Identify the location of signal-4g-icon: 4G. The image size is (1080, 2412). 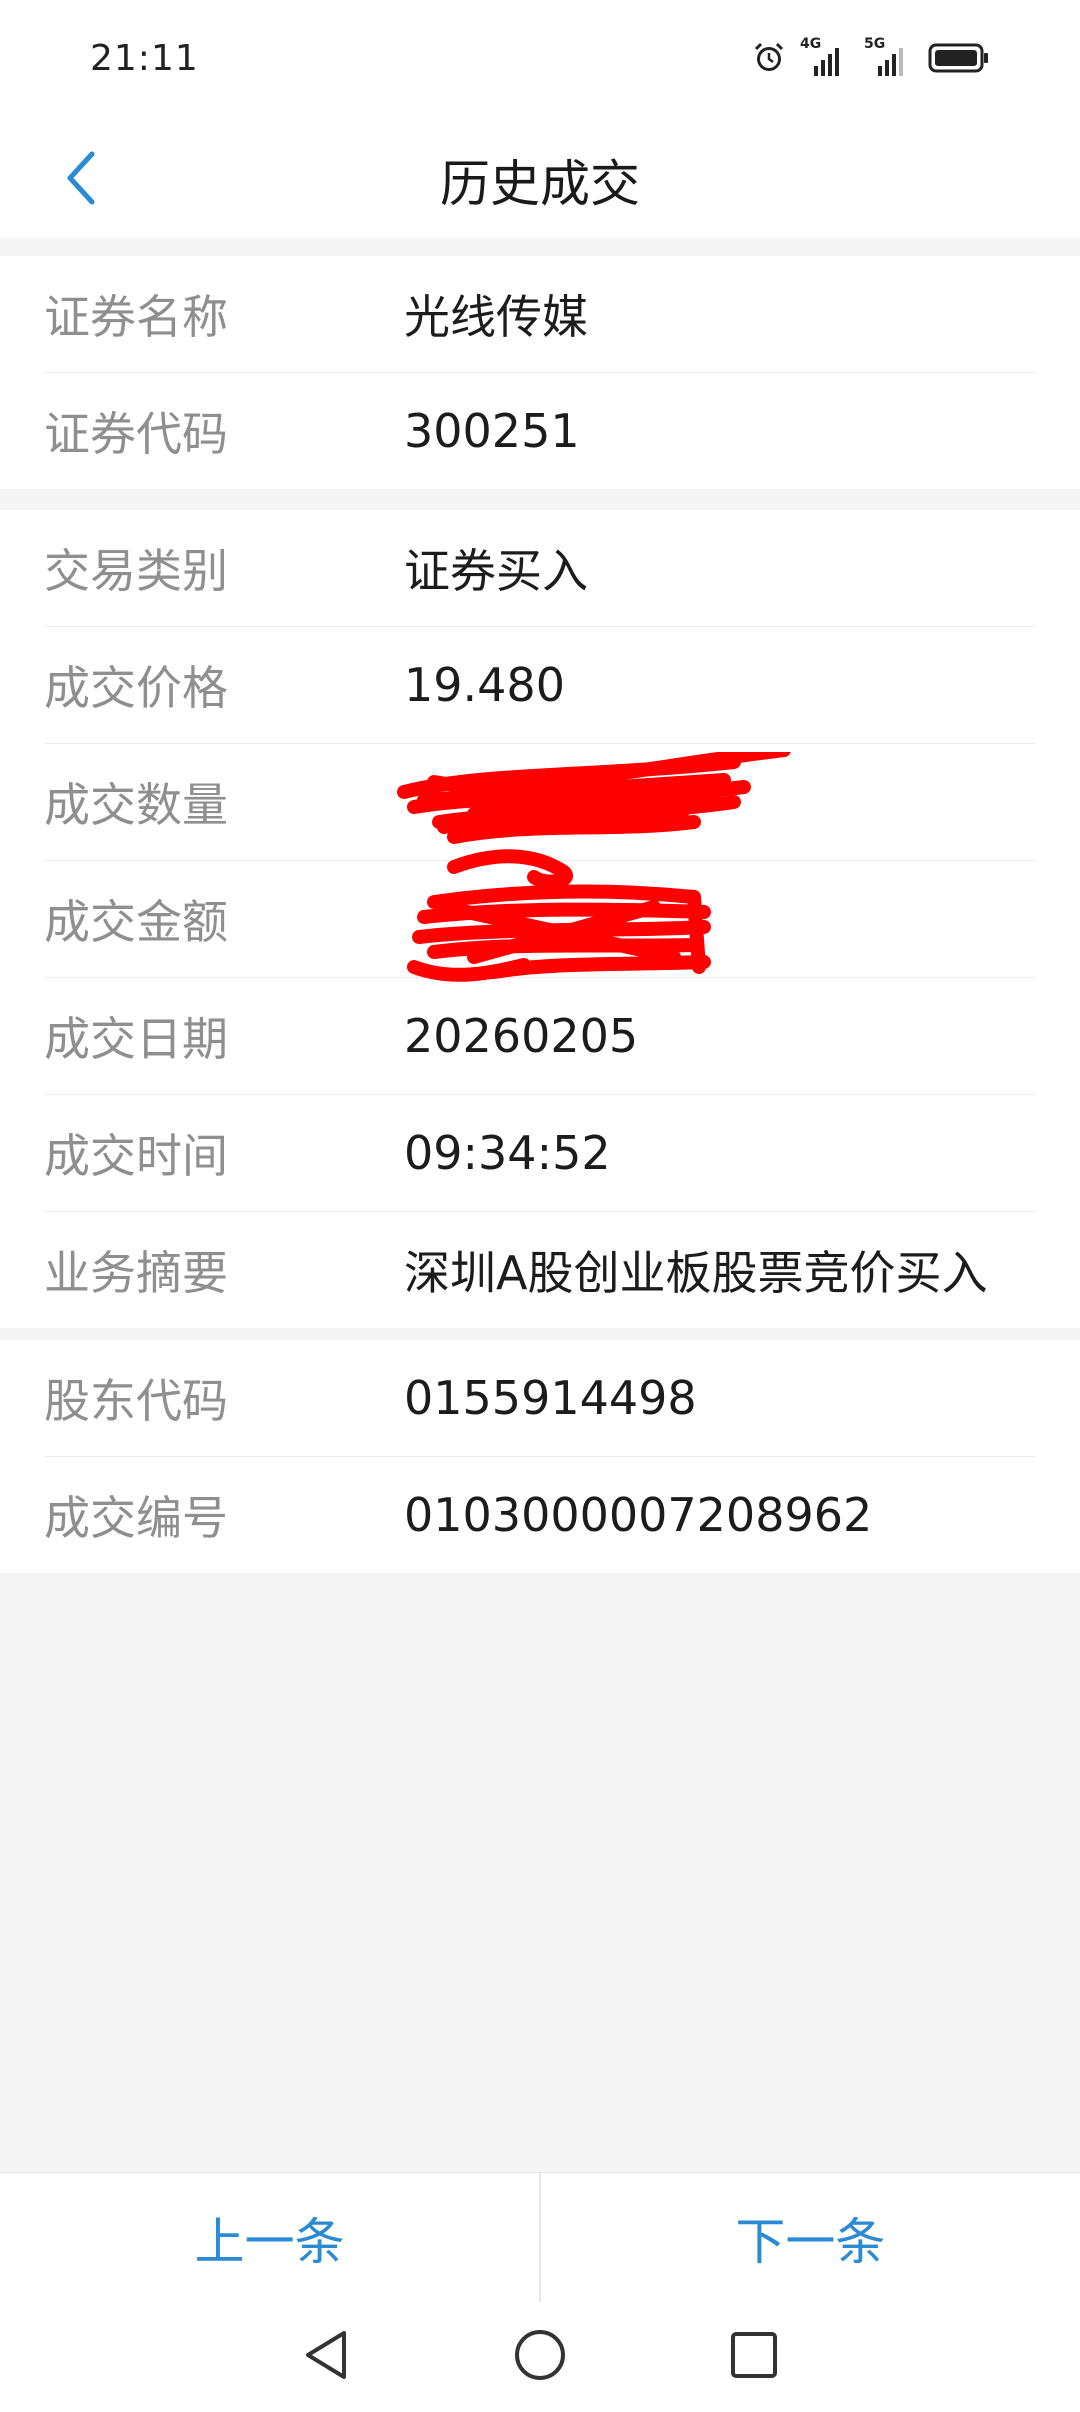
(825, 57).